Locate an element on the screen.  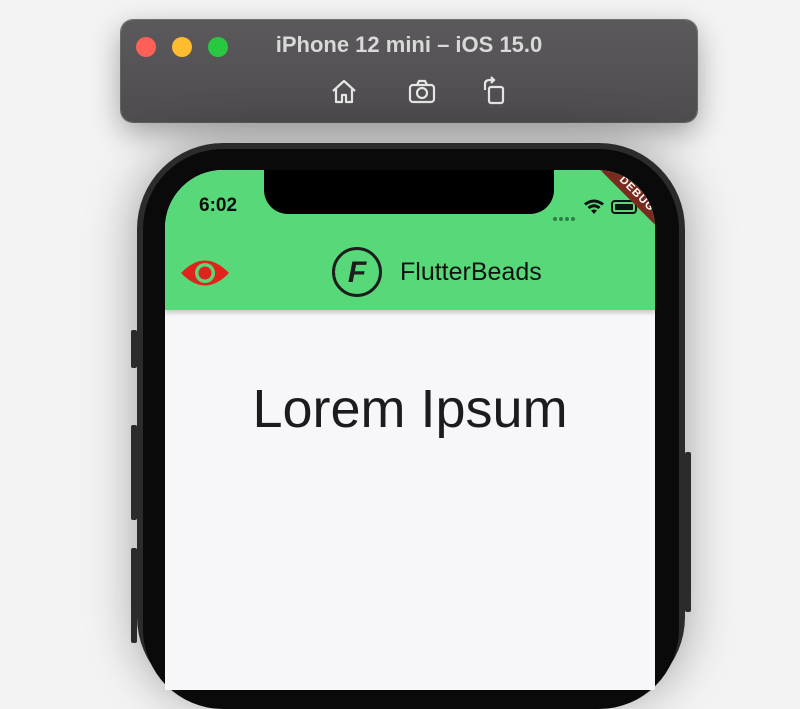
phone-notch is located at coordinates (409, 192).